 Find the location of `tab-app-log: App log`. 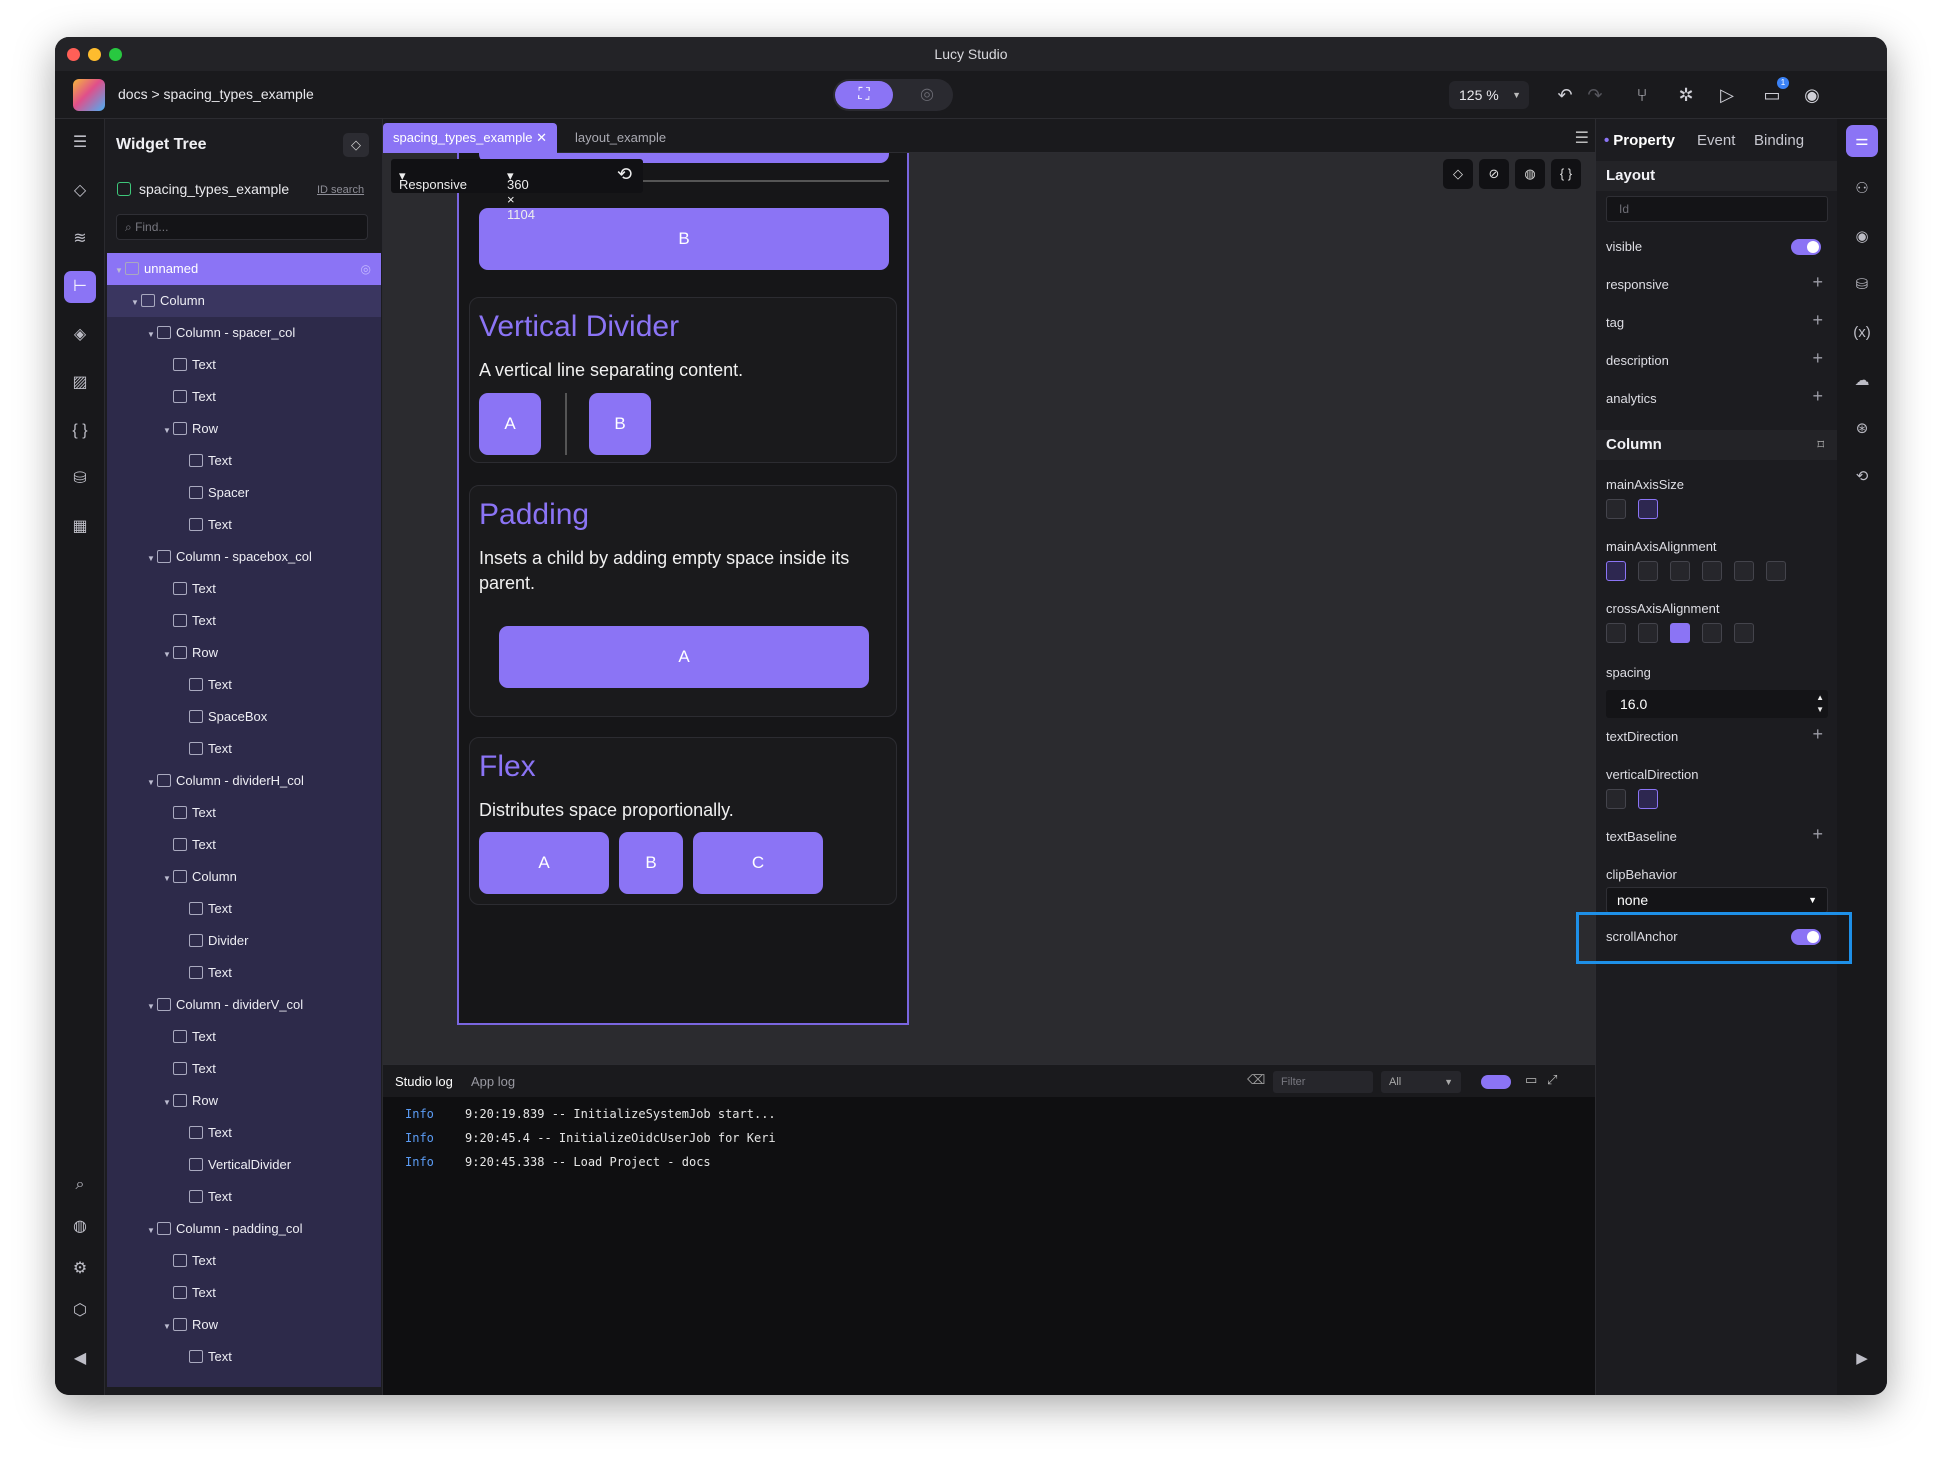

tab-app-log: App log is located at coordinates (493, 1081).